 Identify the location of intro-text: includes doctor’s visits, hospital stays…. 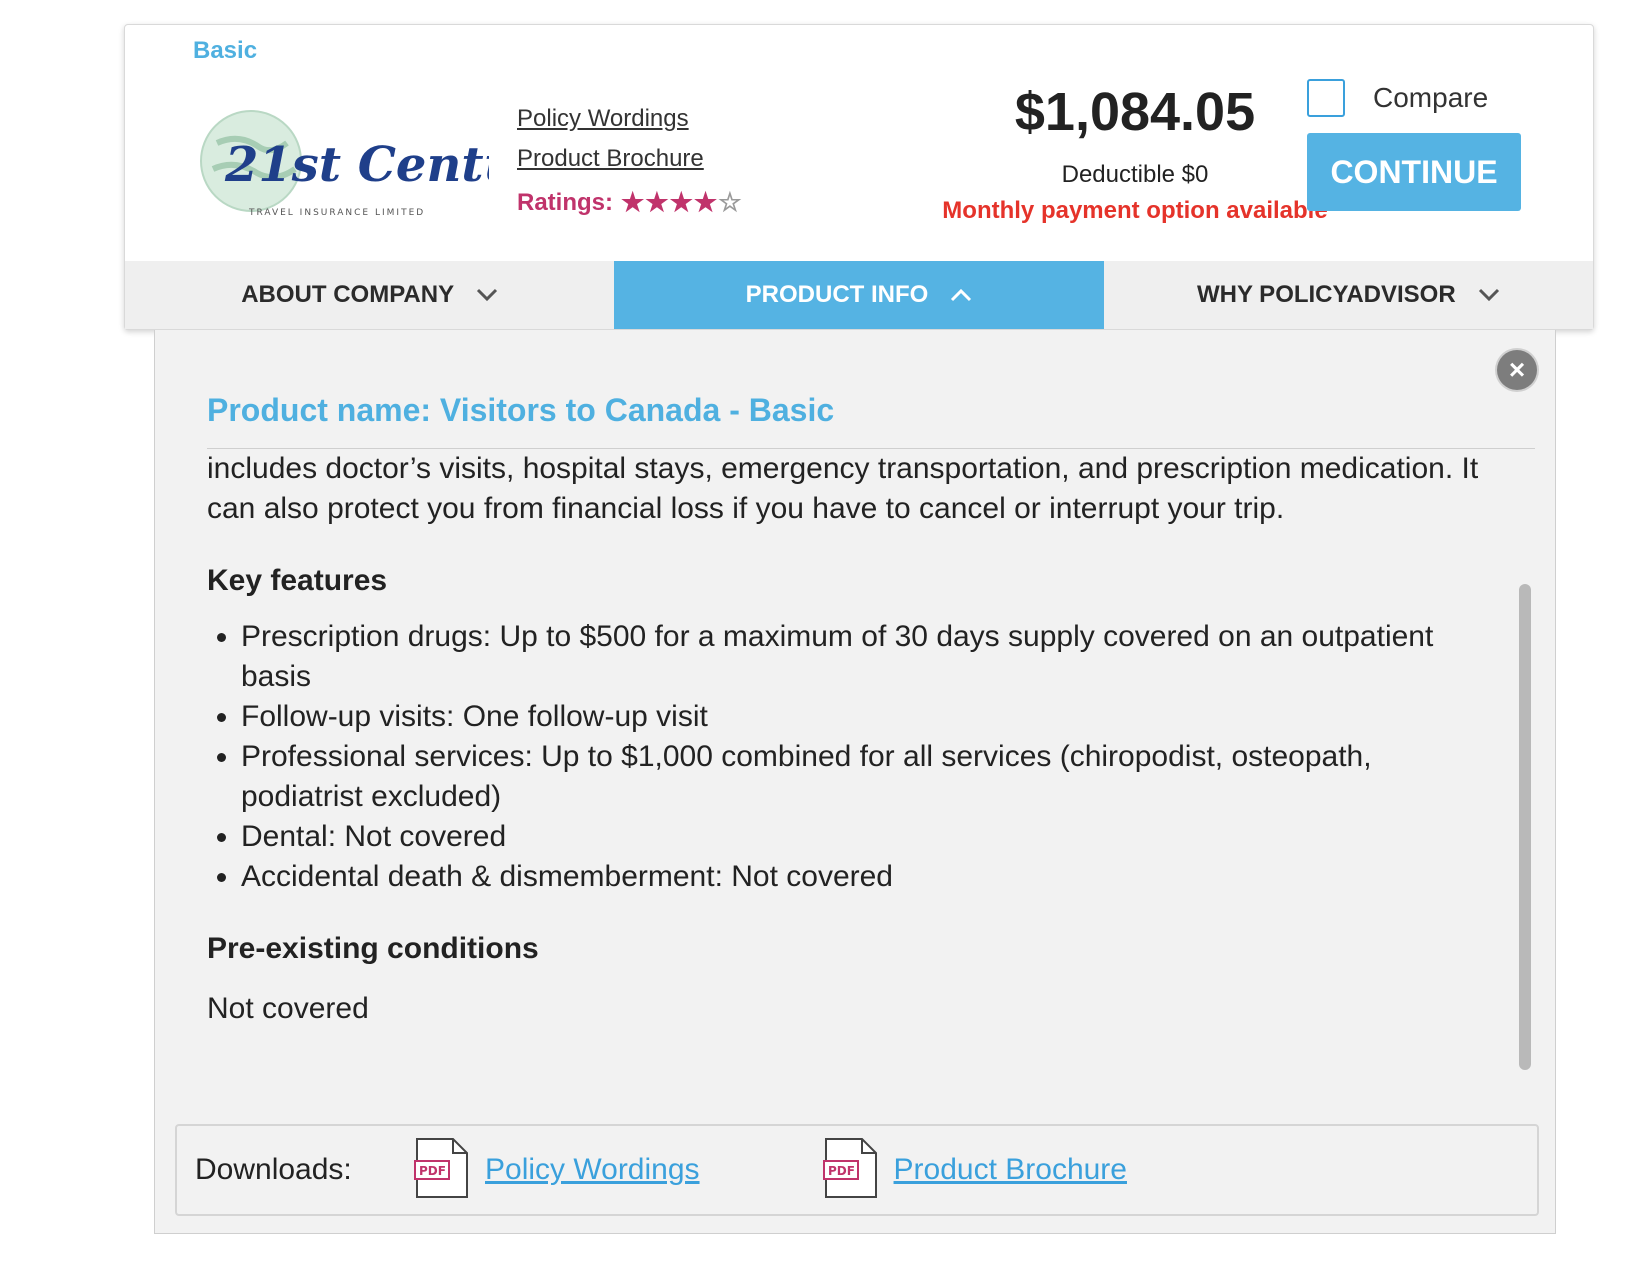
(852, 489).